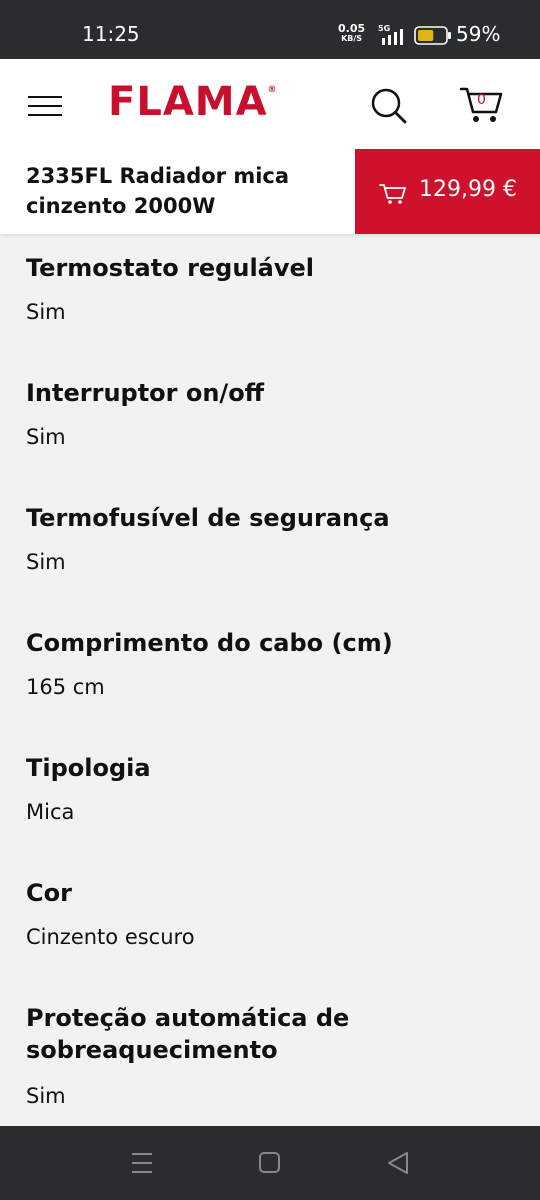  I want to click on cart-icon, so click(392, 194).